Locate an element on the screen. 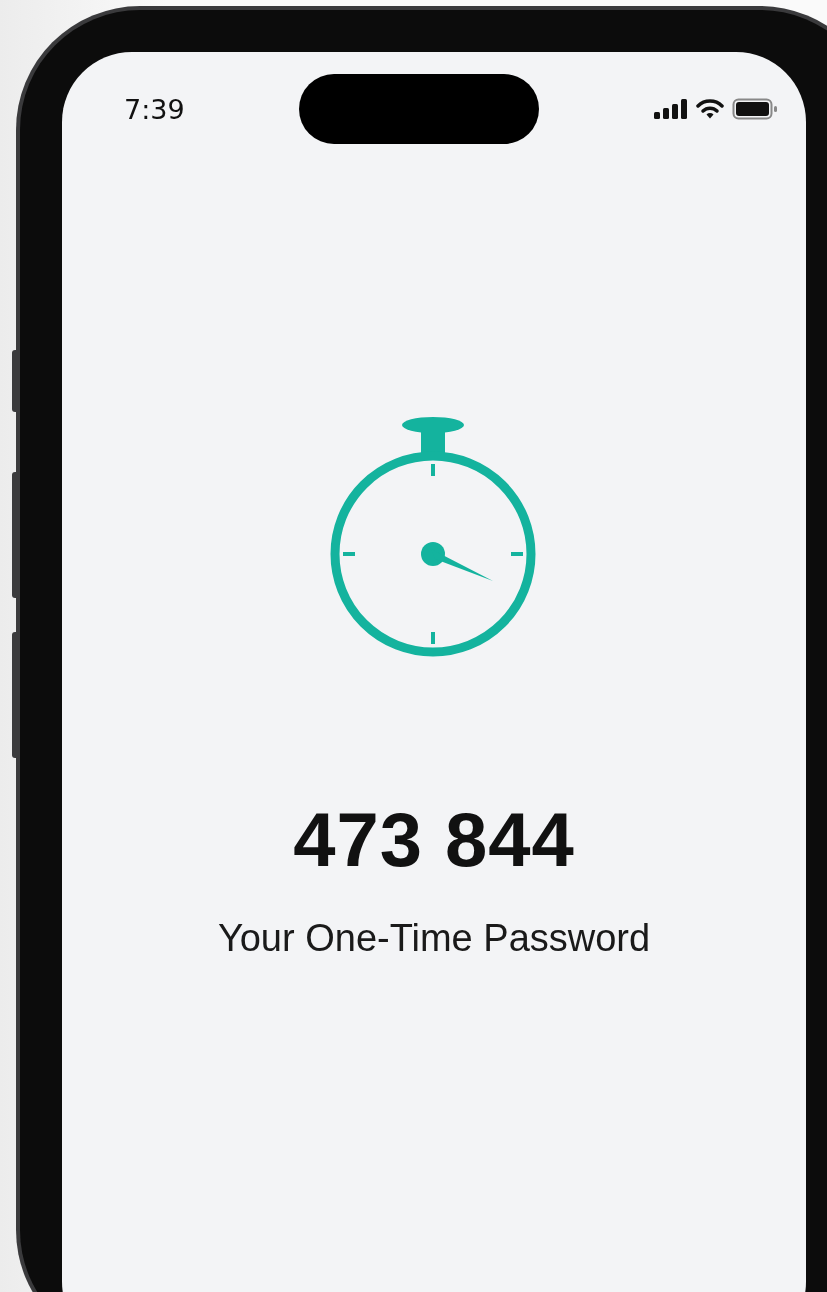 The height and width of the screenshot is (1292, 827). wifi-icon is located at coordinates (710, 109).